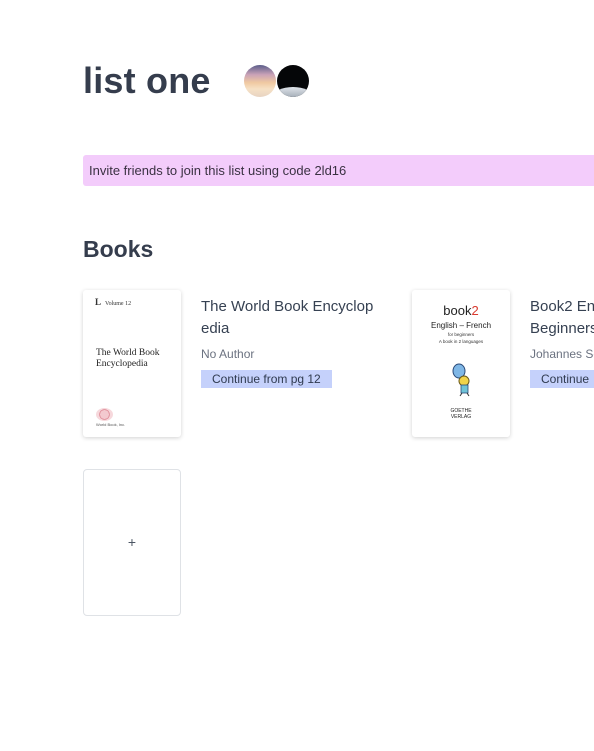 This screenshot has height=751, width=594. I want to click on continue-reading-button: Continue, so click(562, 379).